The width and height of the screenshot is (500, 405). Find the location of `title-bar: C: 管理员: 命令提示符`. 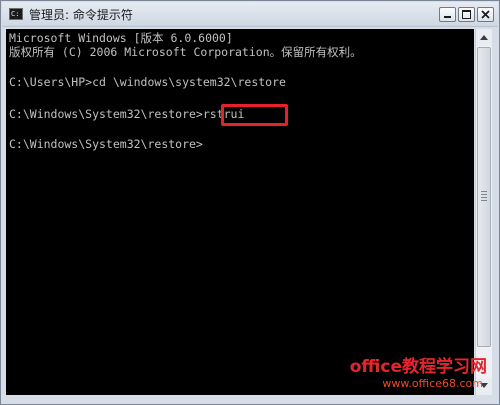

title-bar: C: 管理员: 命令提示符 is located at coordinates (250, 14).